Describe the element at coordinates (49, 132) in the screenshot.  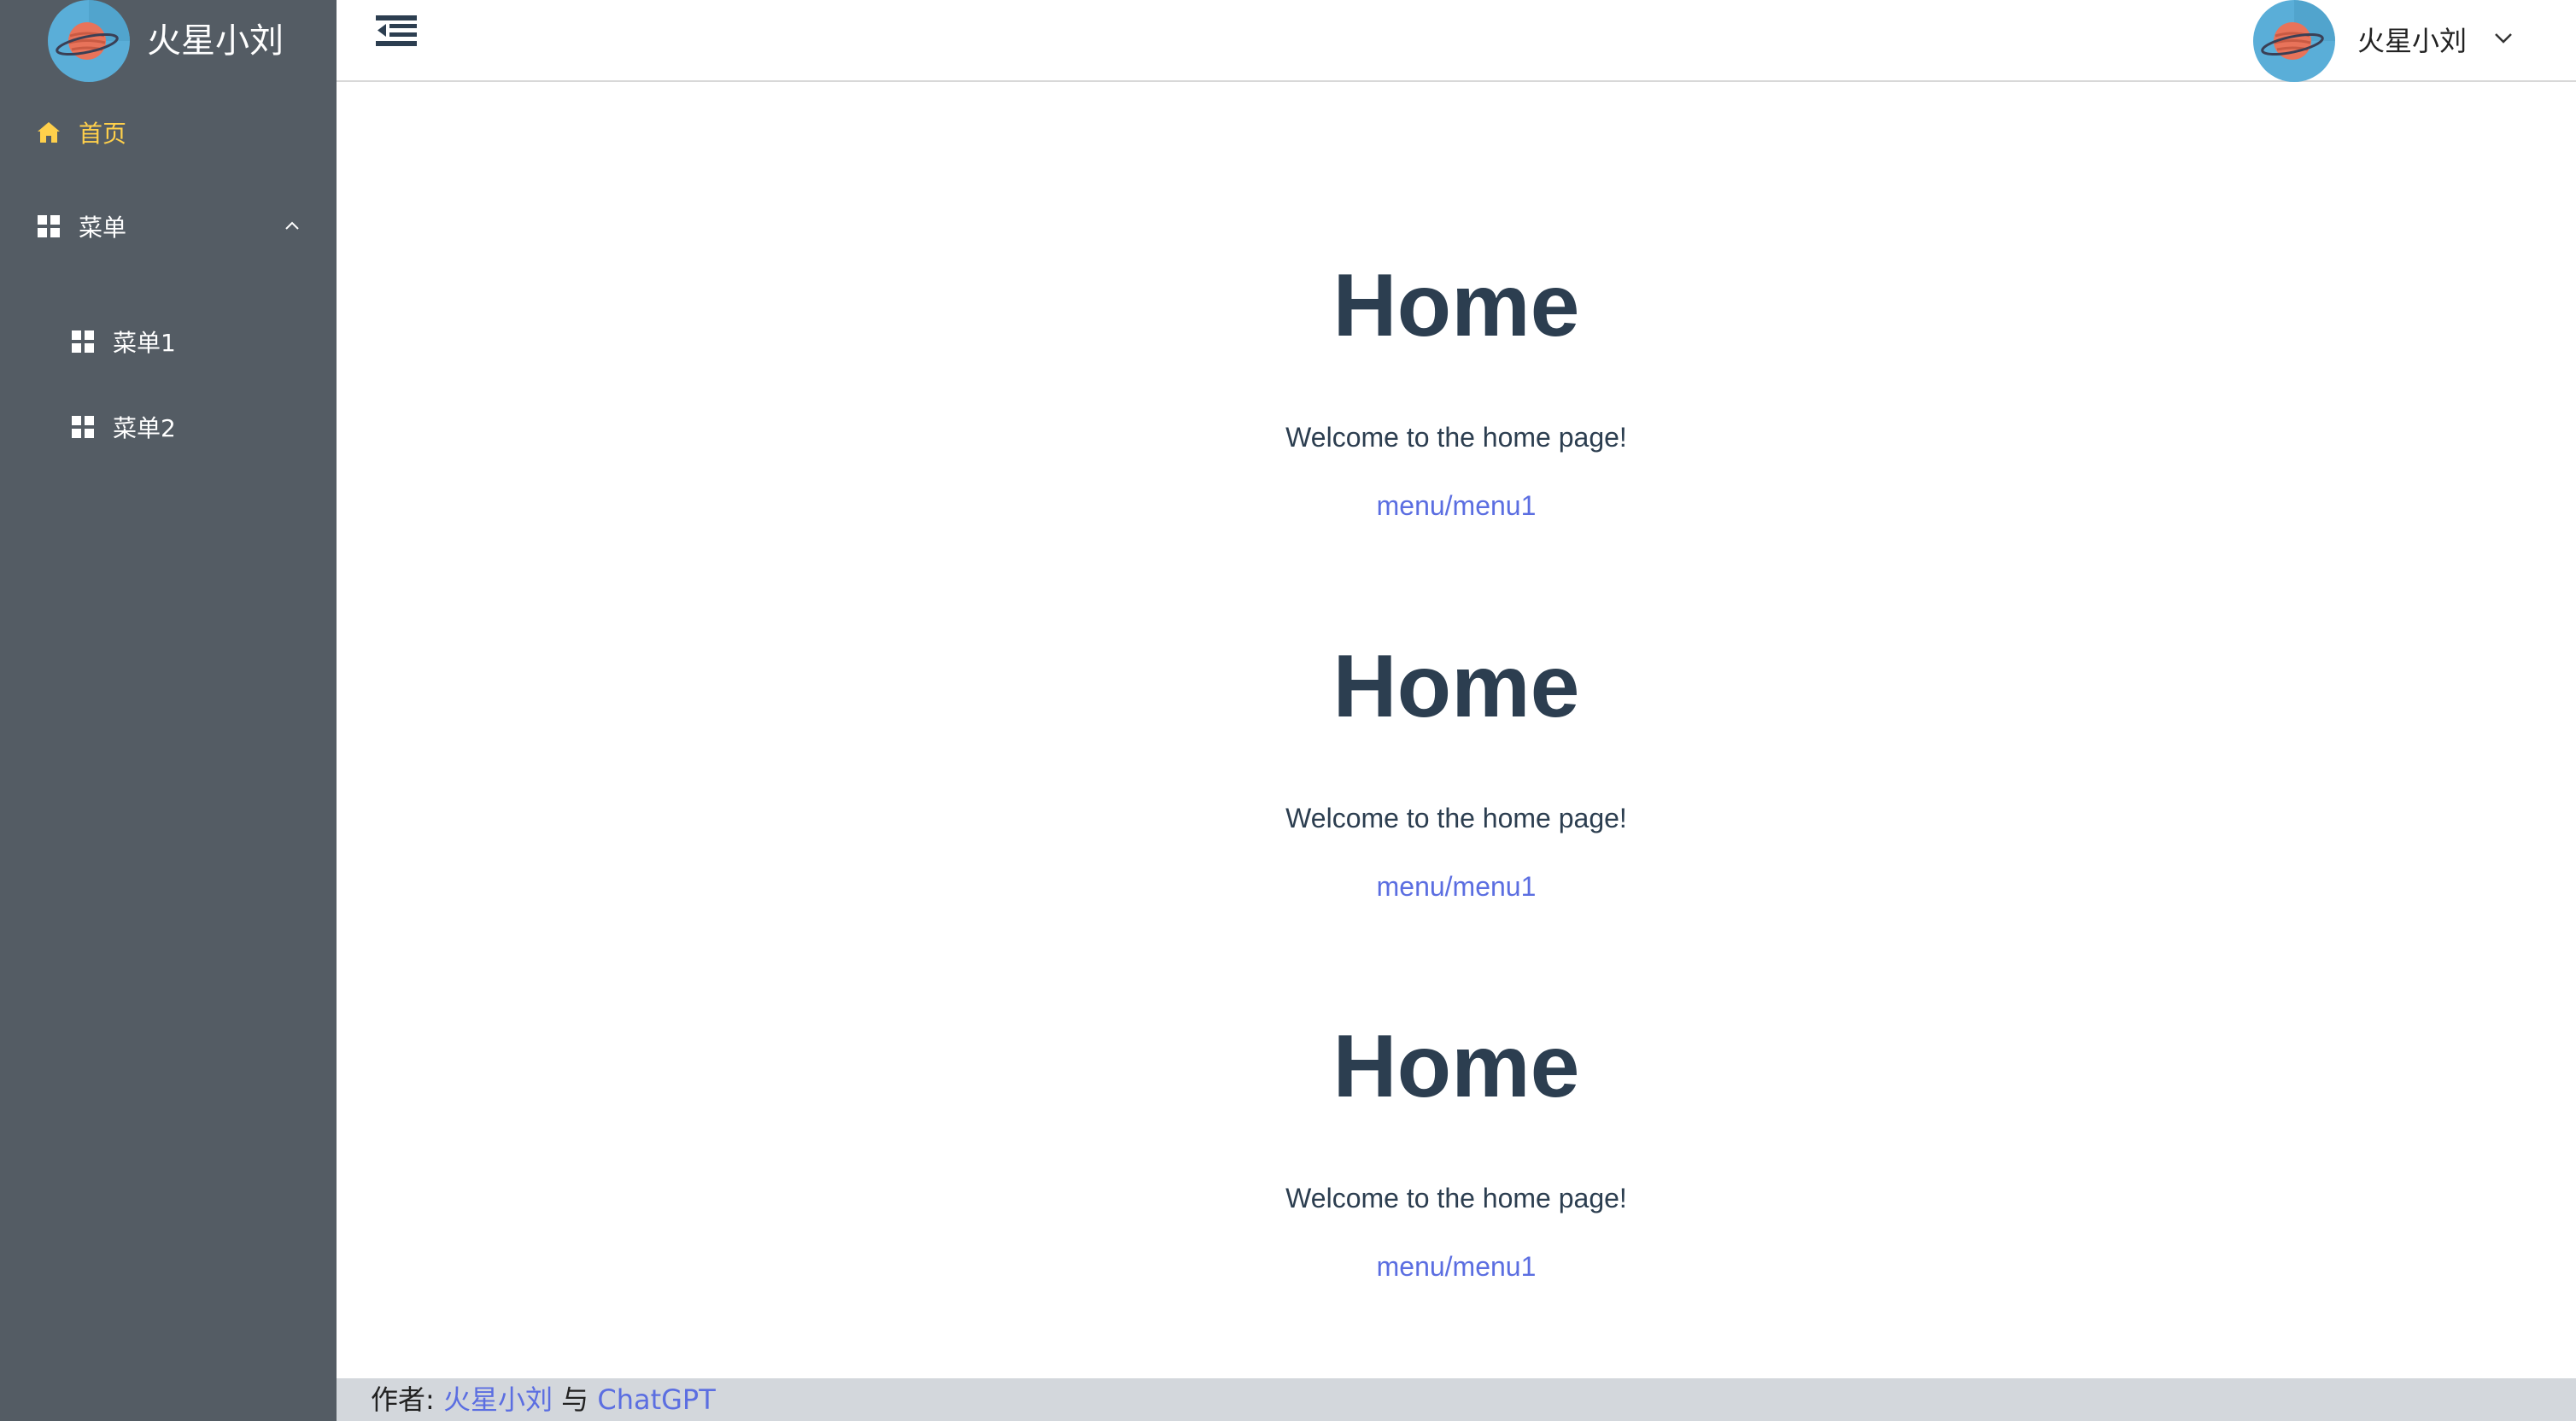
I see `home-icon` at that location.